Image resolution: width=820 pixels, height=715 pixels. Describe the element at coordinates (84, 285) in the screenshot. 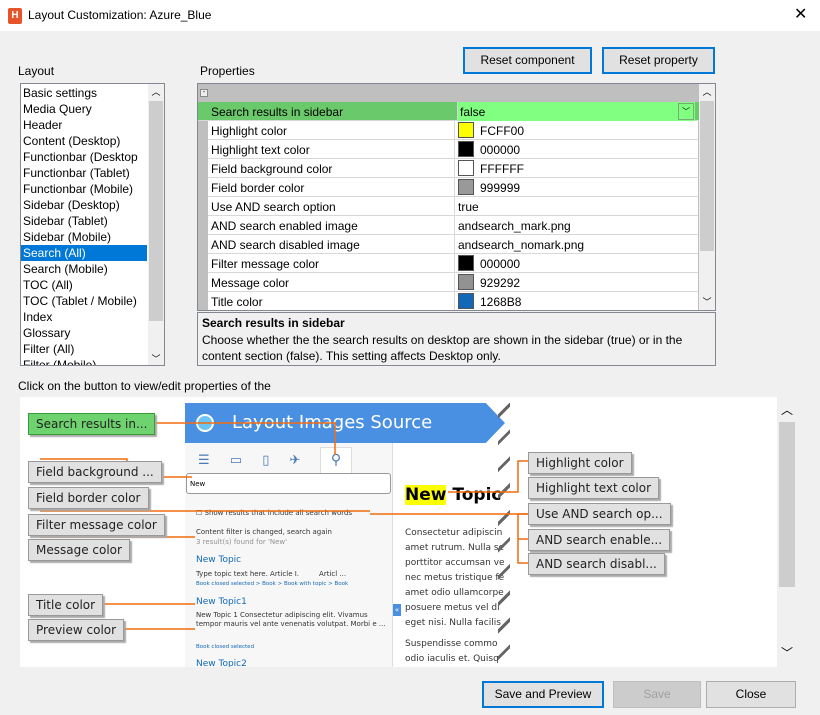

I see `layout-item: TOC (All)` at that location.